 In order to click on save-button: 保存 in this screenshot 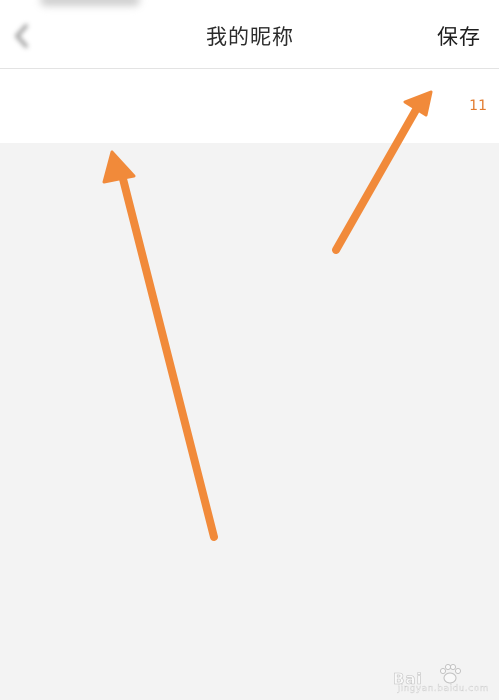, I will do `click(459, 37)`.